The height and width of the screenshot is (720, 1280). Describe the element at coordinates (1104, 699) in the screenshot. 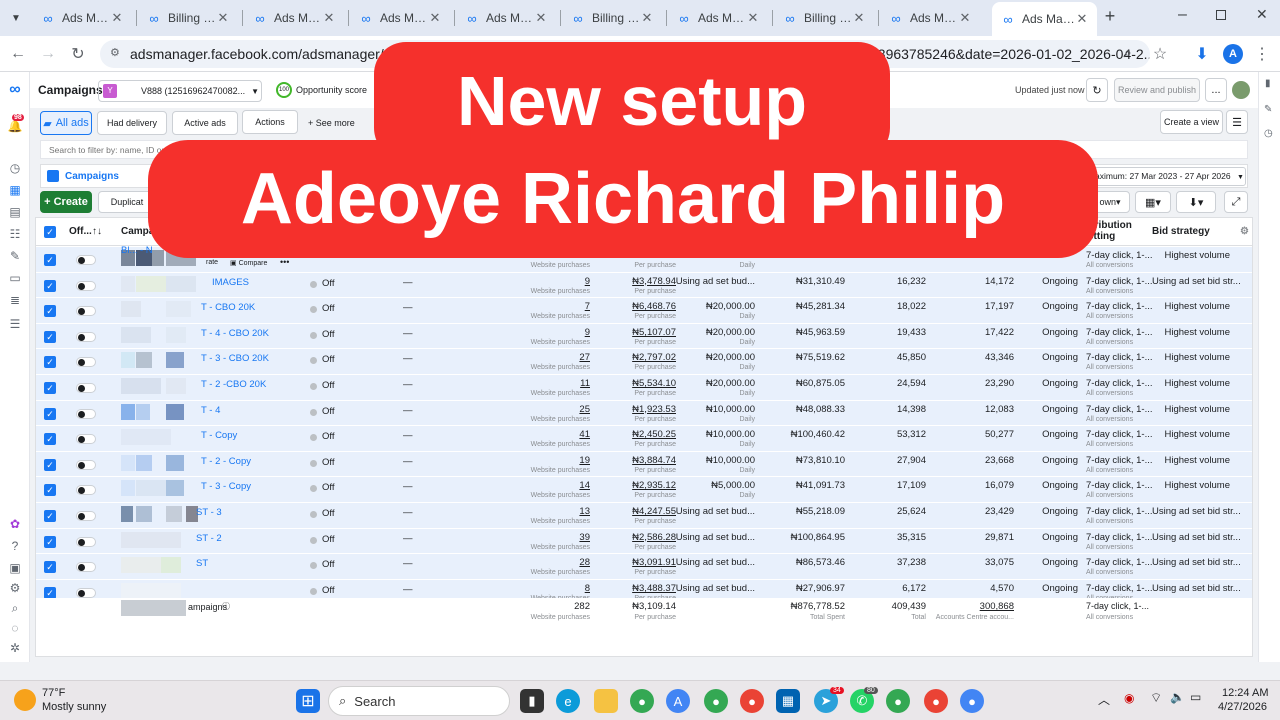

I see `tray-chevron-icon: ︿` at that location.